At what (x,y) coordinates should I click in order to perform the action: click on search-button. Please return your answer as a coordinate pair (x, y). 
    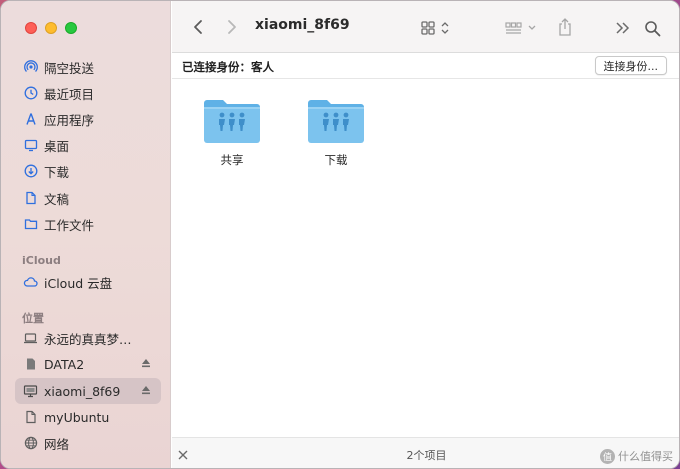
    Looking at the image, I should click on (652, 28).